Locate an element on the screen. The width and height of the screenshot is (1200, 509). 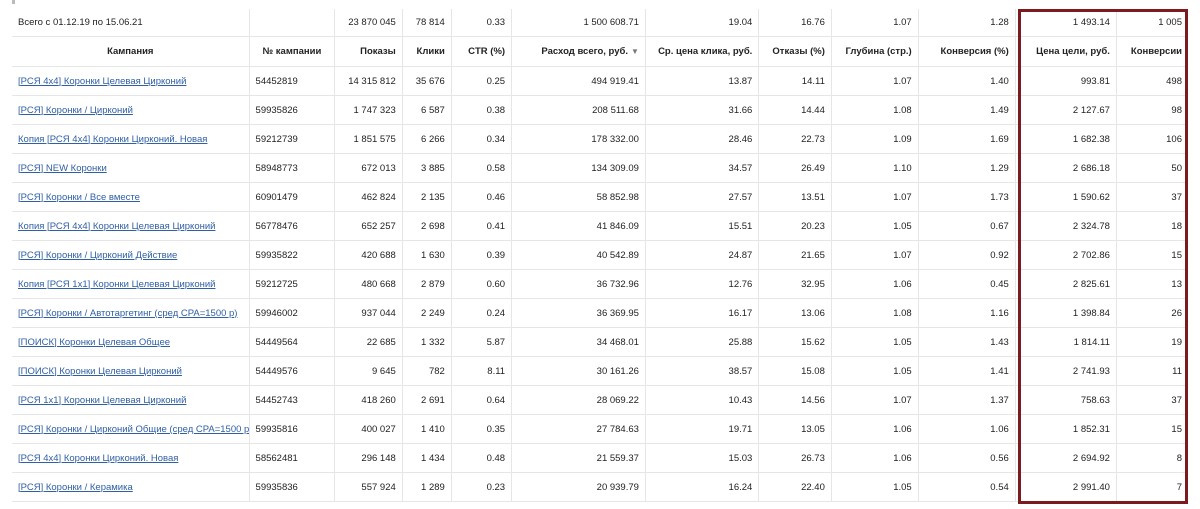
bounces-cell: 13.51 is located at coordinates (795, 197).